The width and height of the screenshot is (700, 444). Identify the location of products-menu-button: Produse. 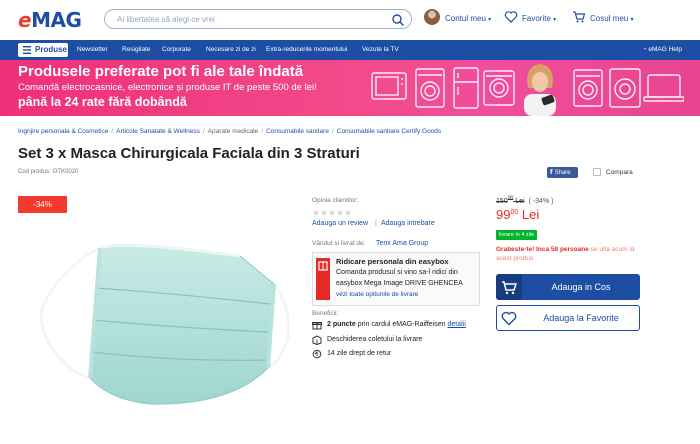
(43, 50).